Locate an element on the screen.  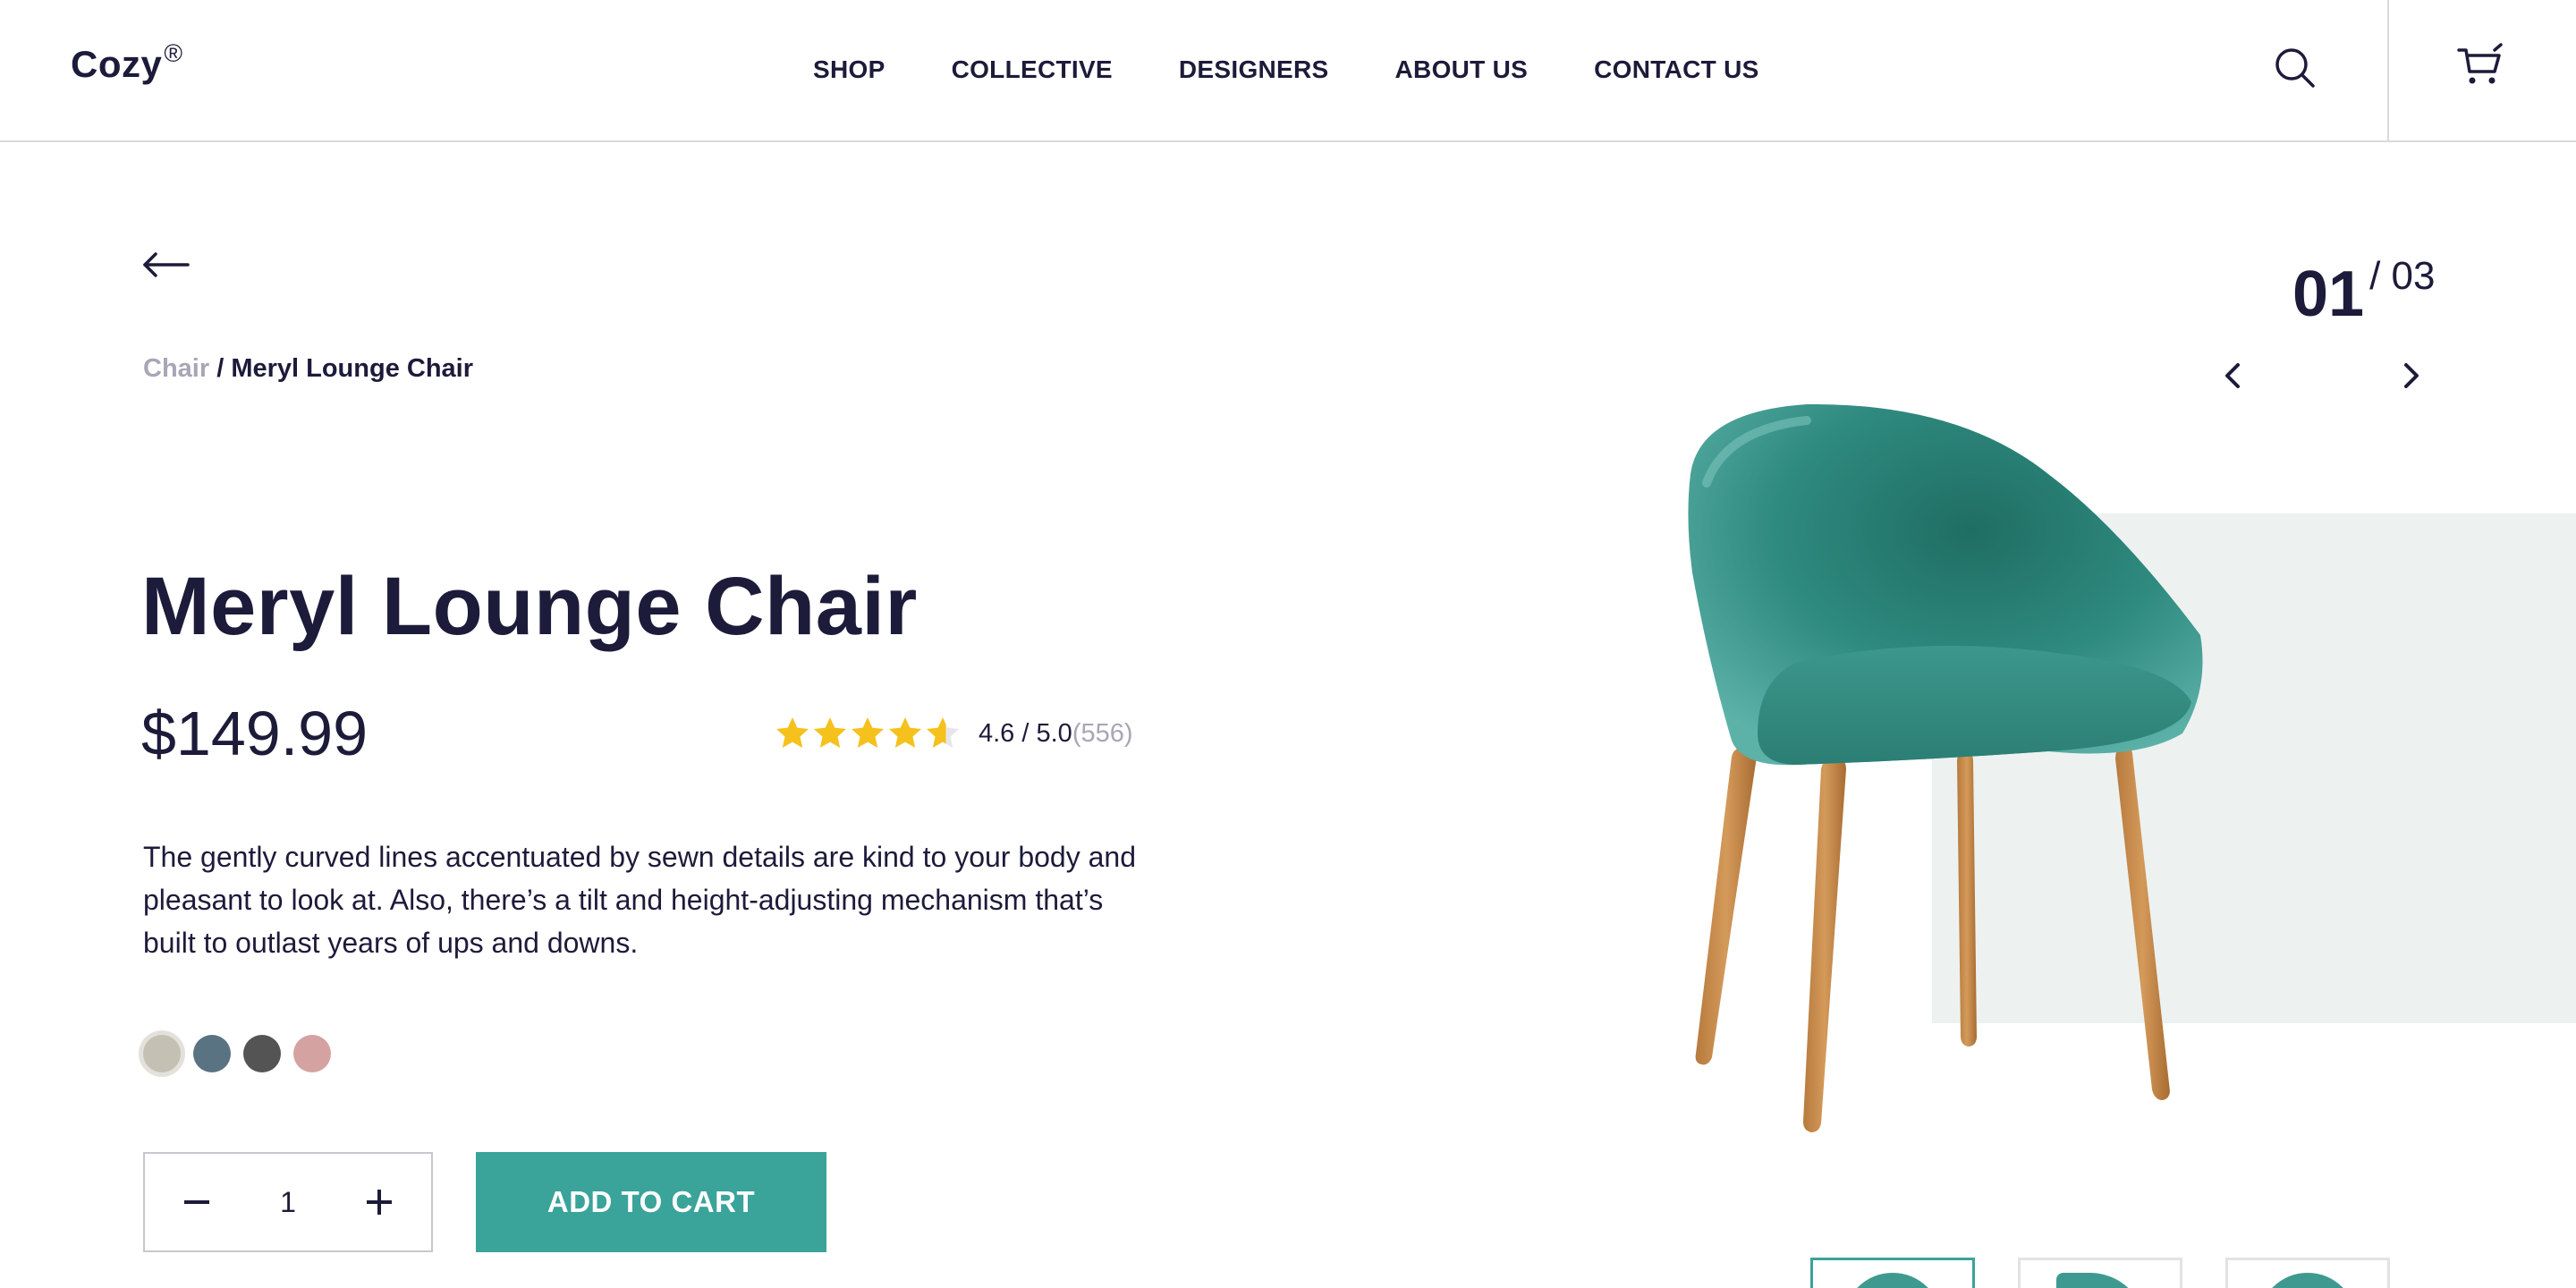
color-swatch-beige is located at coordinates (162, 1053).